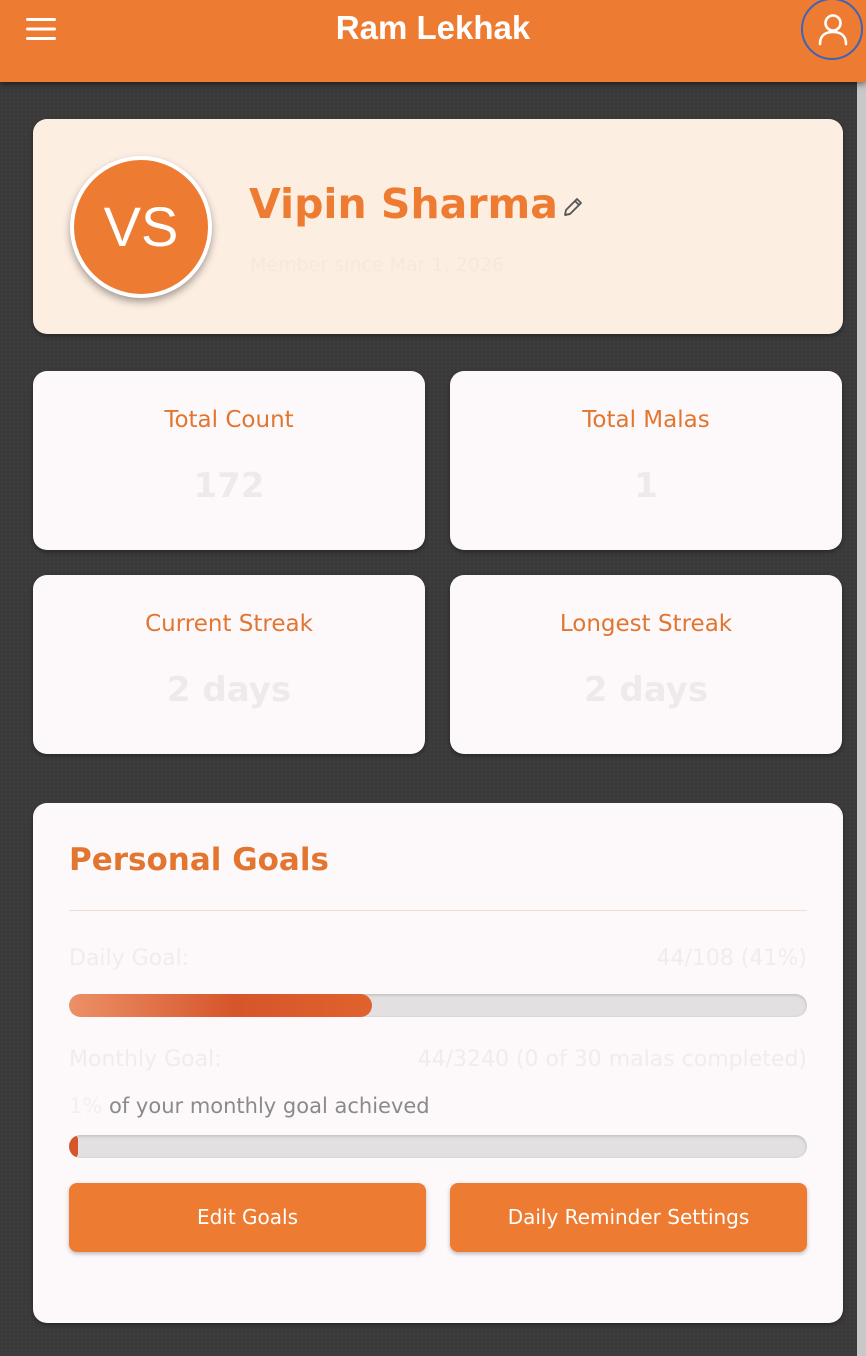 The width and height of the screenshot is (866, 1356). I want to click on stat-label: Longest Streak, so click(646, 624).